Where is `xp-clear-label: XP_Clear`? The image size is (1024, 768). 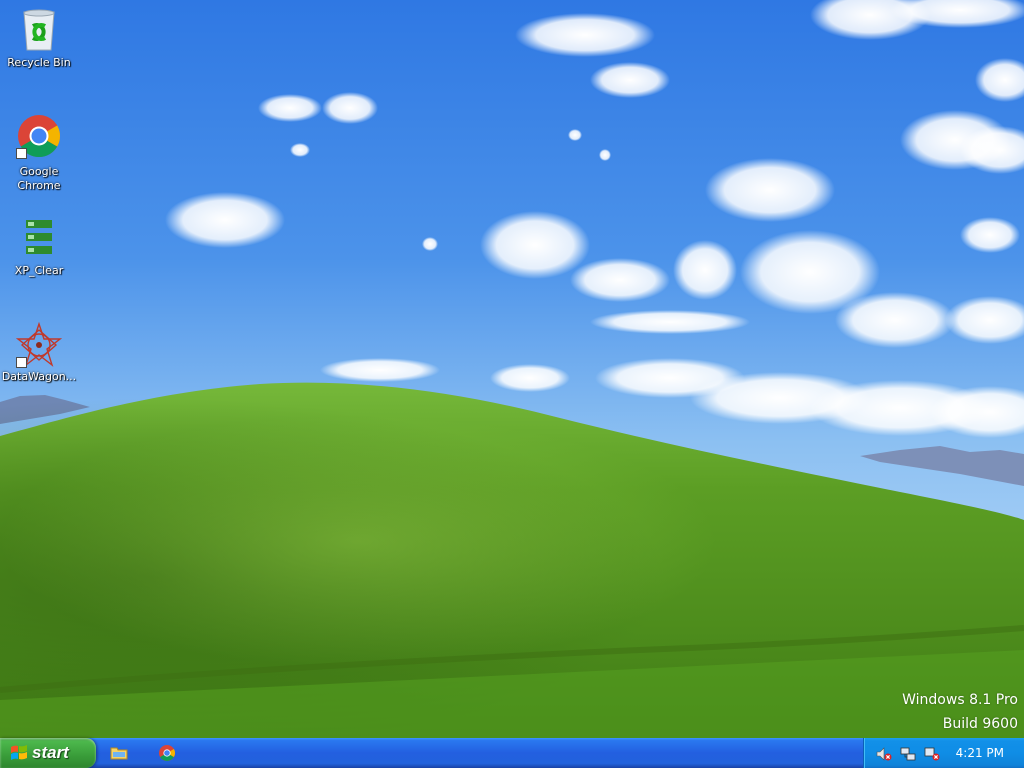 xp-clear-label: XP_Clear is located at coordinates (39, 270).